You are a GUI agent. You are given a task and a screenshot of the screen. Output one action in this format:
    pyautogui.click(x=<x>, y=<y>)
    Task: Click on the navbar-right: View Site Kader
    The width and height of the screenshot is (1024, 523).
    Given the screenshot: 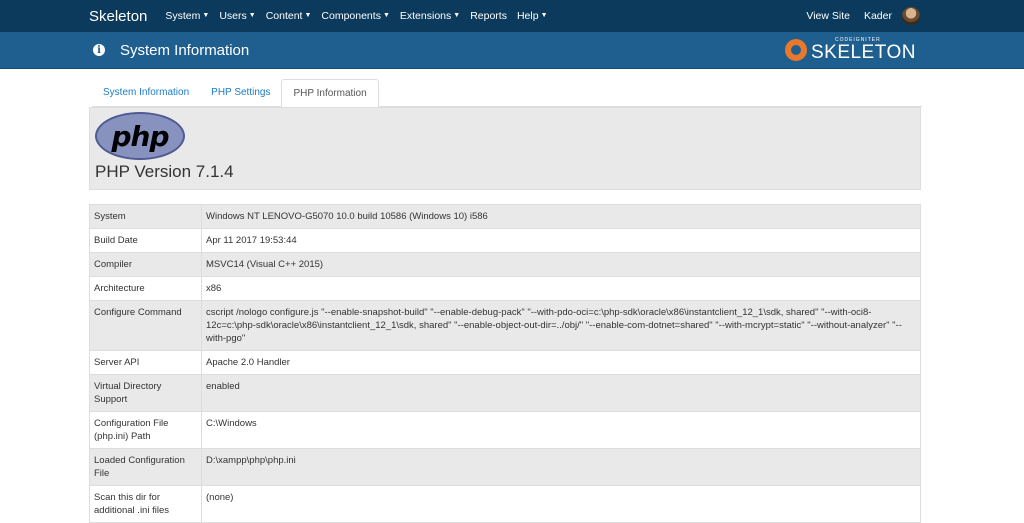 What is the action you would take?
    pyautogui.click(x=863, y=16)
    